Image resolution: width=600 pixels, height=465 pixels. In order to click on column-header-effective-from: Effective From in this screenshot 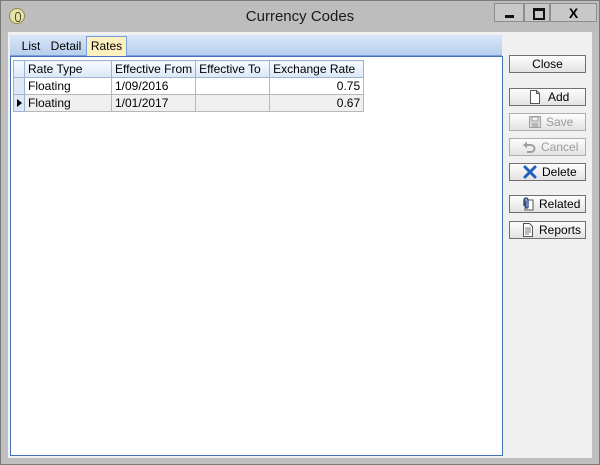, I will do `click(153, 69)`.